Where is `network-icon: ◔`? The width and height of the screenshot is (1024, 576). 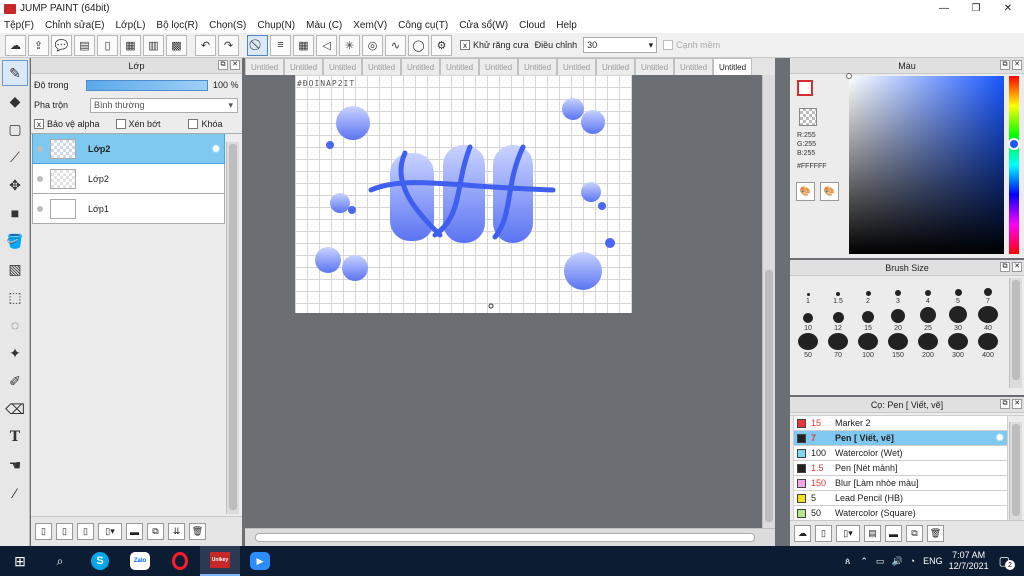 network-icon: ◔ is located at coordinates (912, 561).